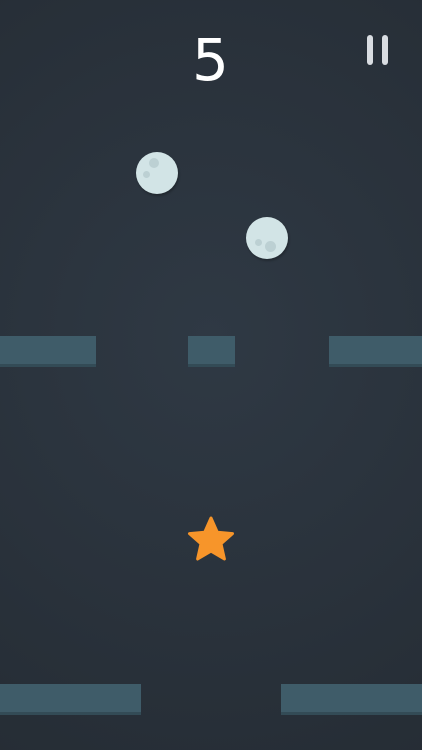  What do you see at coordinates (211, 60) in the screenshot?
I see `score-display: 5` at bounding box center [211, 60].